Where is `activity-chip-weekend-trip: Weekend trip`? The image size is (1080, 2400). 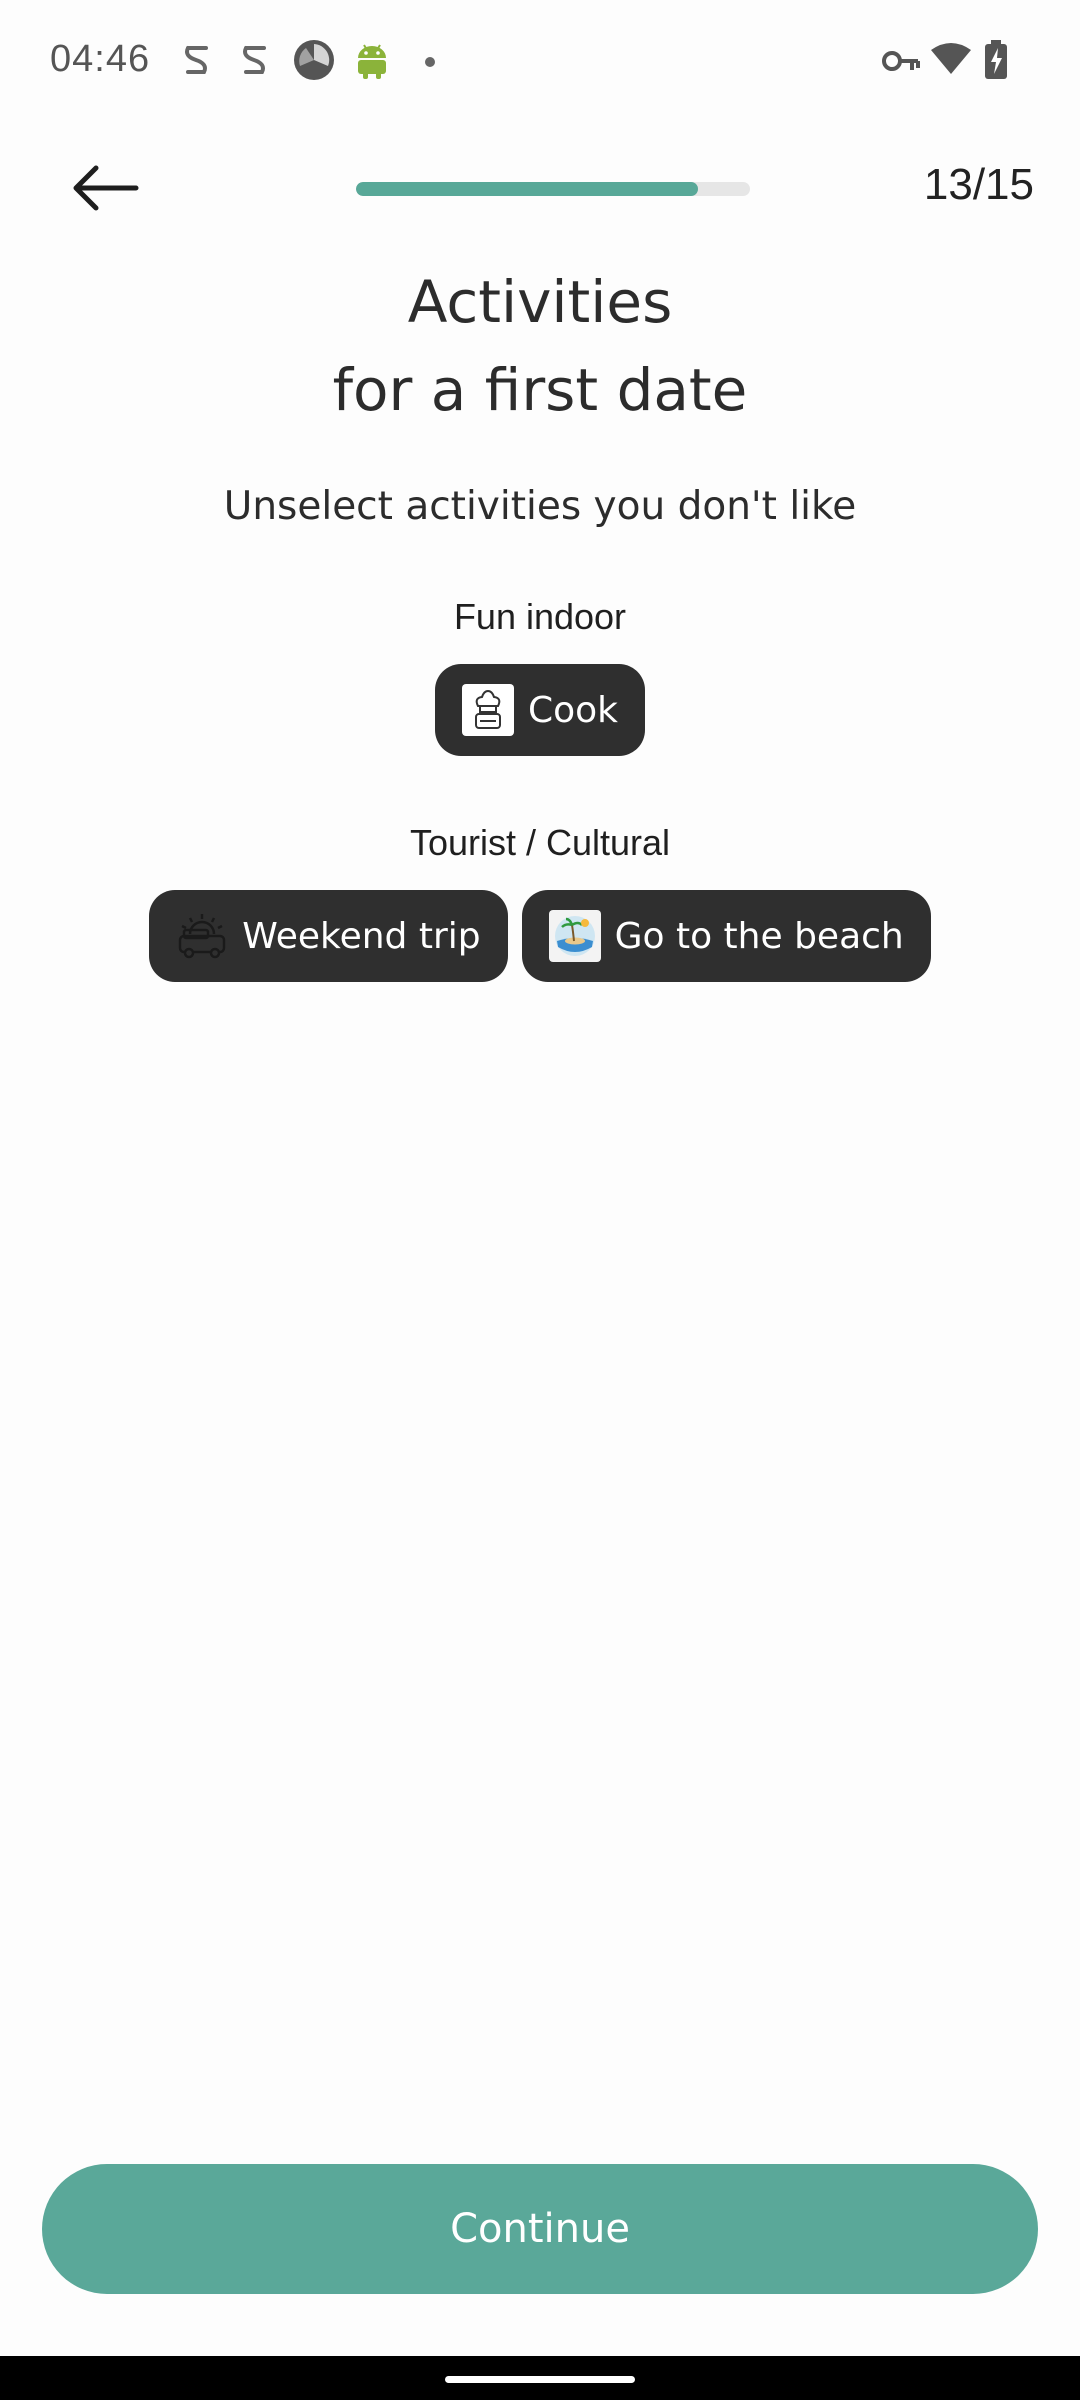 activity-chip-weekend-trip: Weekend trip is located at coordinates (328, 936).